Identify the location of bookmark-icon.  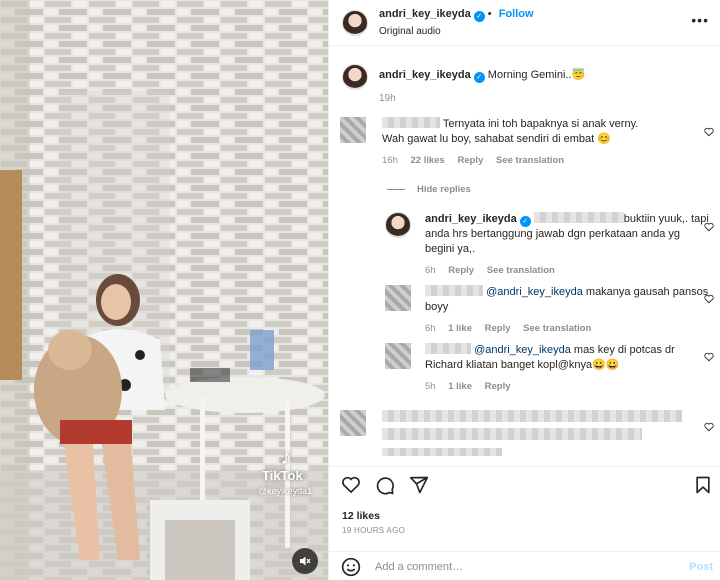
(703, 485).